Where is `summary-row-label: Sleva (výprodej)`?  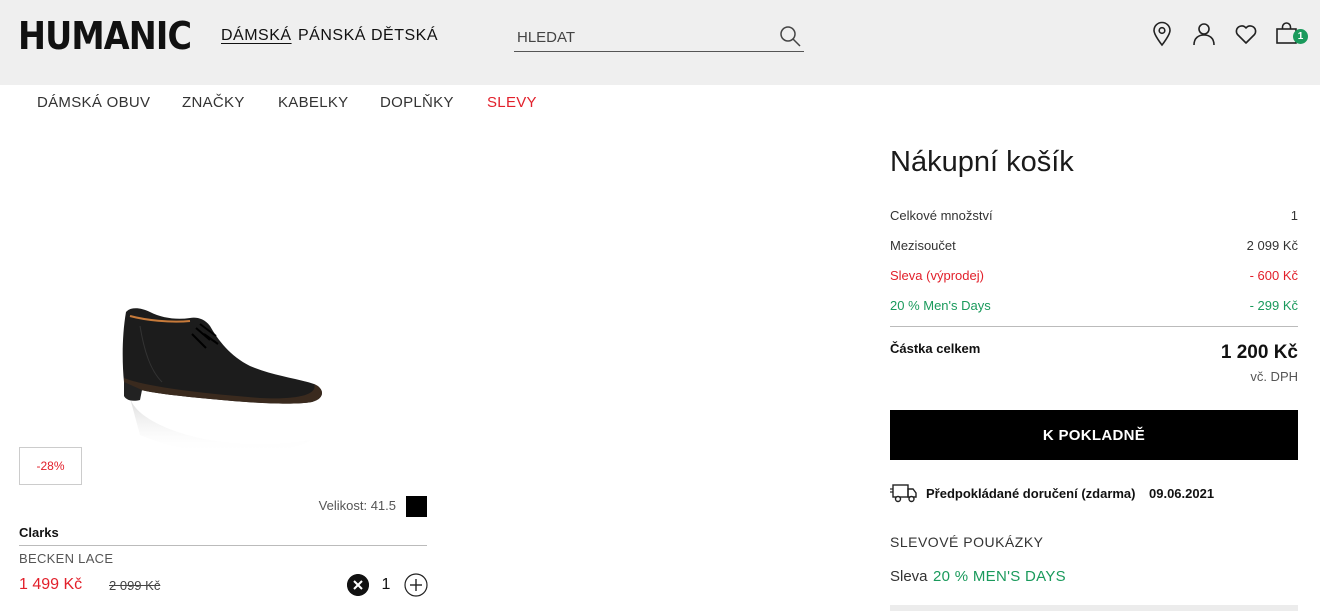
summary-row-label: Sleva (výprodej) is located at coordinates (937, 275).